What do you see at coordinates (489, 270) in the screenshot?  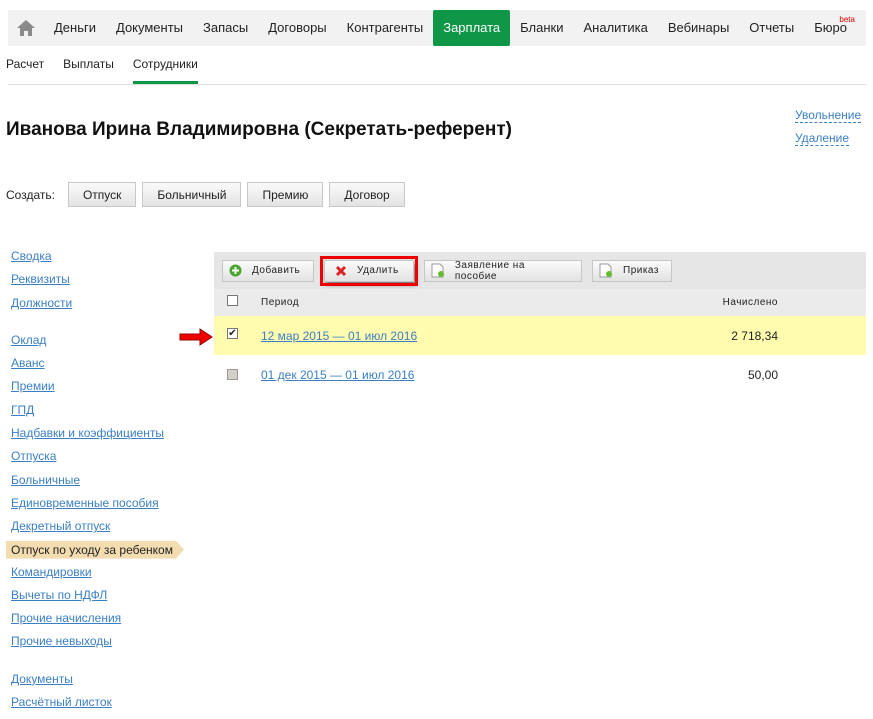 I see `application-label: Заявление на пособие` at bounding box center [489, 270].